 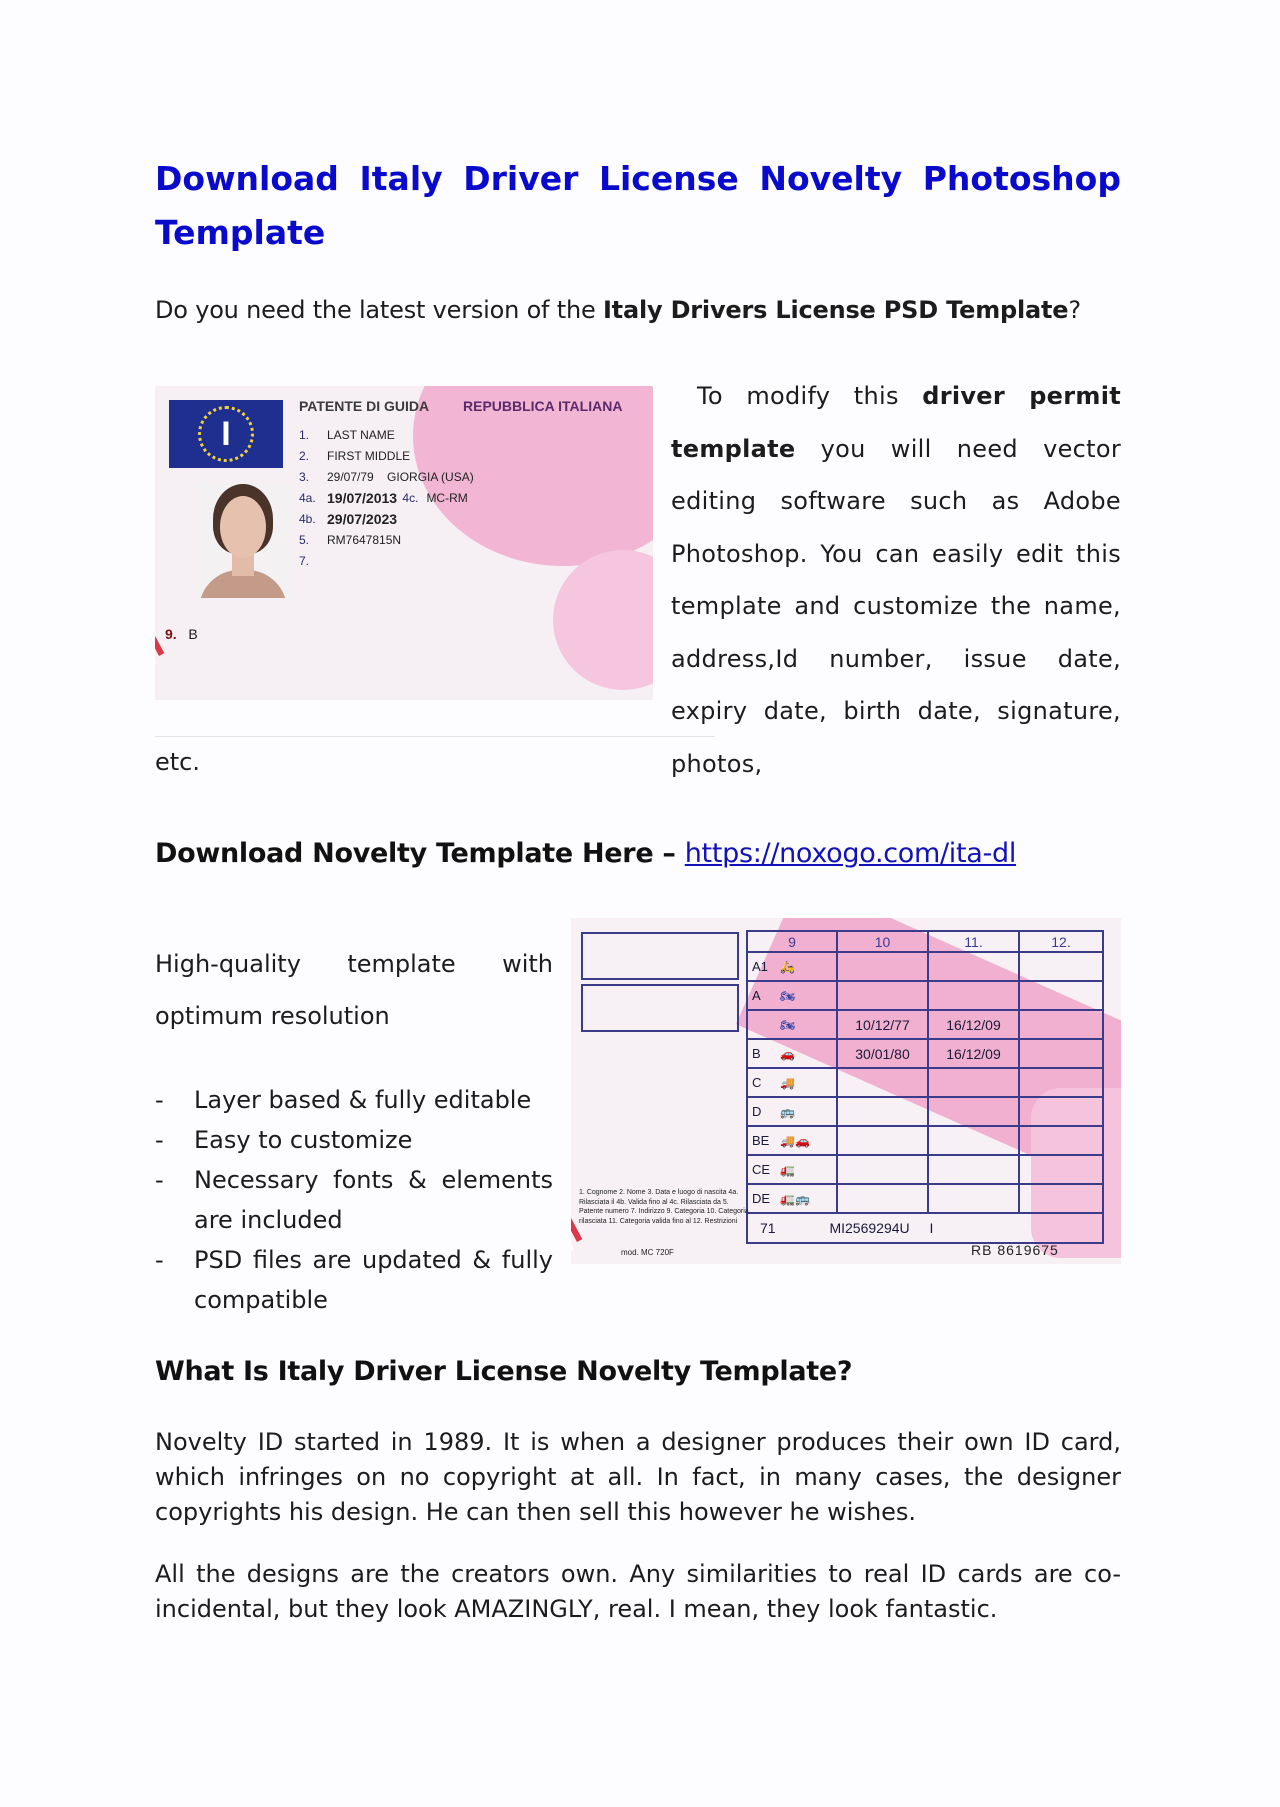 What do you see at coordinates (1021, 178) in the screenshot?
I see `title-word: Photoshop` at bounding box center [1021, 178].